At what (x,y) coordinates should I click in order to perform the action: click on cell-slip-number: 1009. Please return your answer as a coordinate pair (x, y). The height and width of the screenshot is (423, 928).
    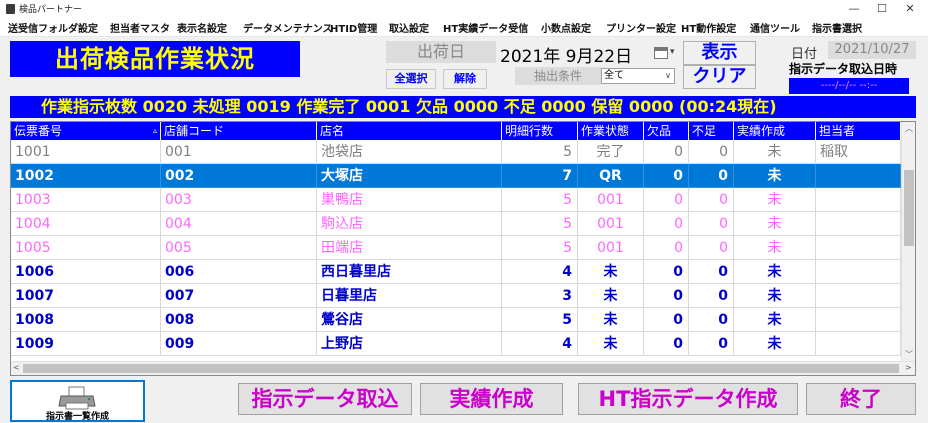
    Looking at the image, I should click on (86, 344).